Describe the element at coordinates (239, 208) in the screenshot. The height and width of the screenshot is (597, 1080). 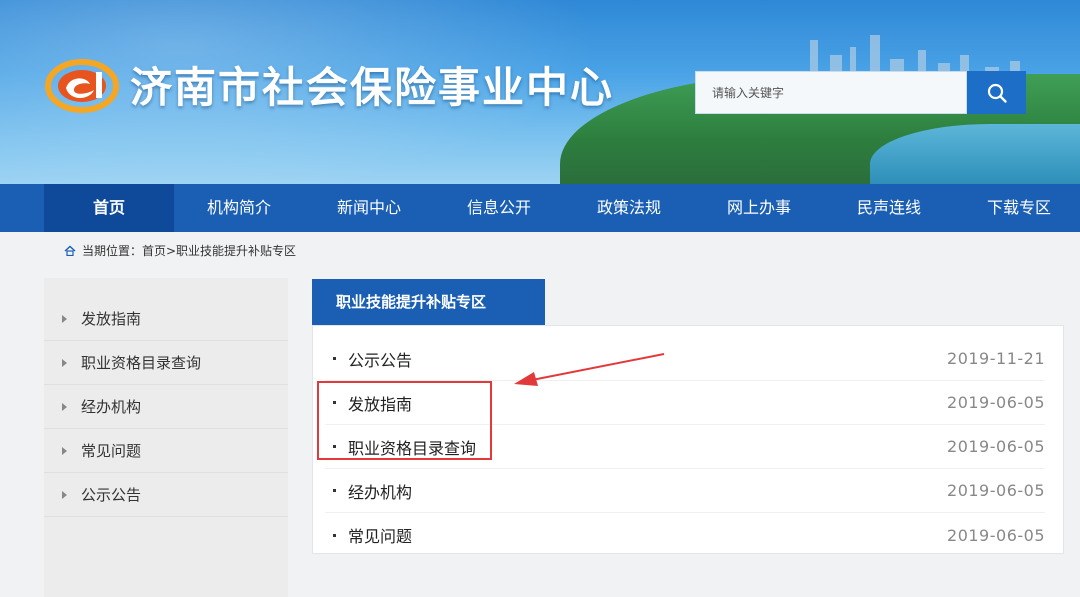
I see `nav-item-about: 机构简介` at that location.